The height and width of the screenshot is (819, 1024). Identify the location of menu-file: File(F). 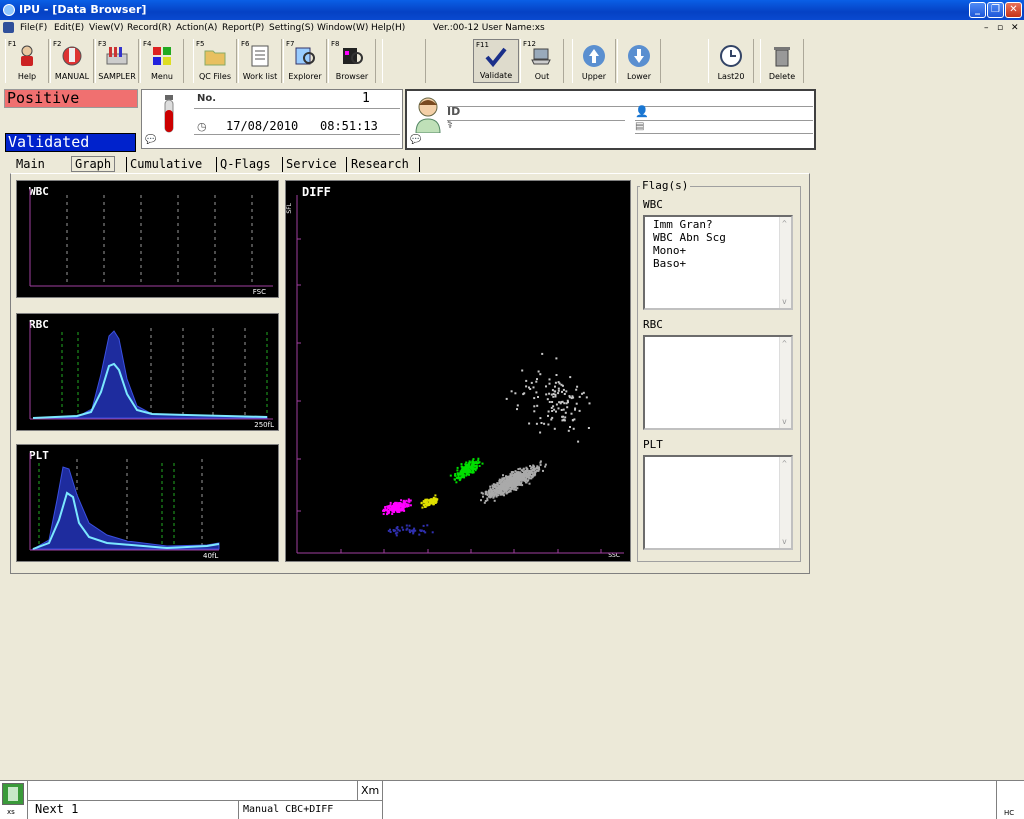
(33, 28).